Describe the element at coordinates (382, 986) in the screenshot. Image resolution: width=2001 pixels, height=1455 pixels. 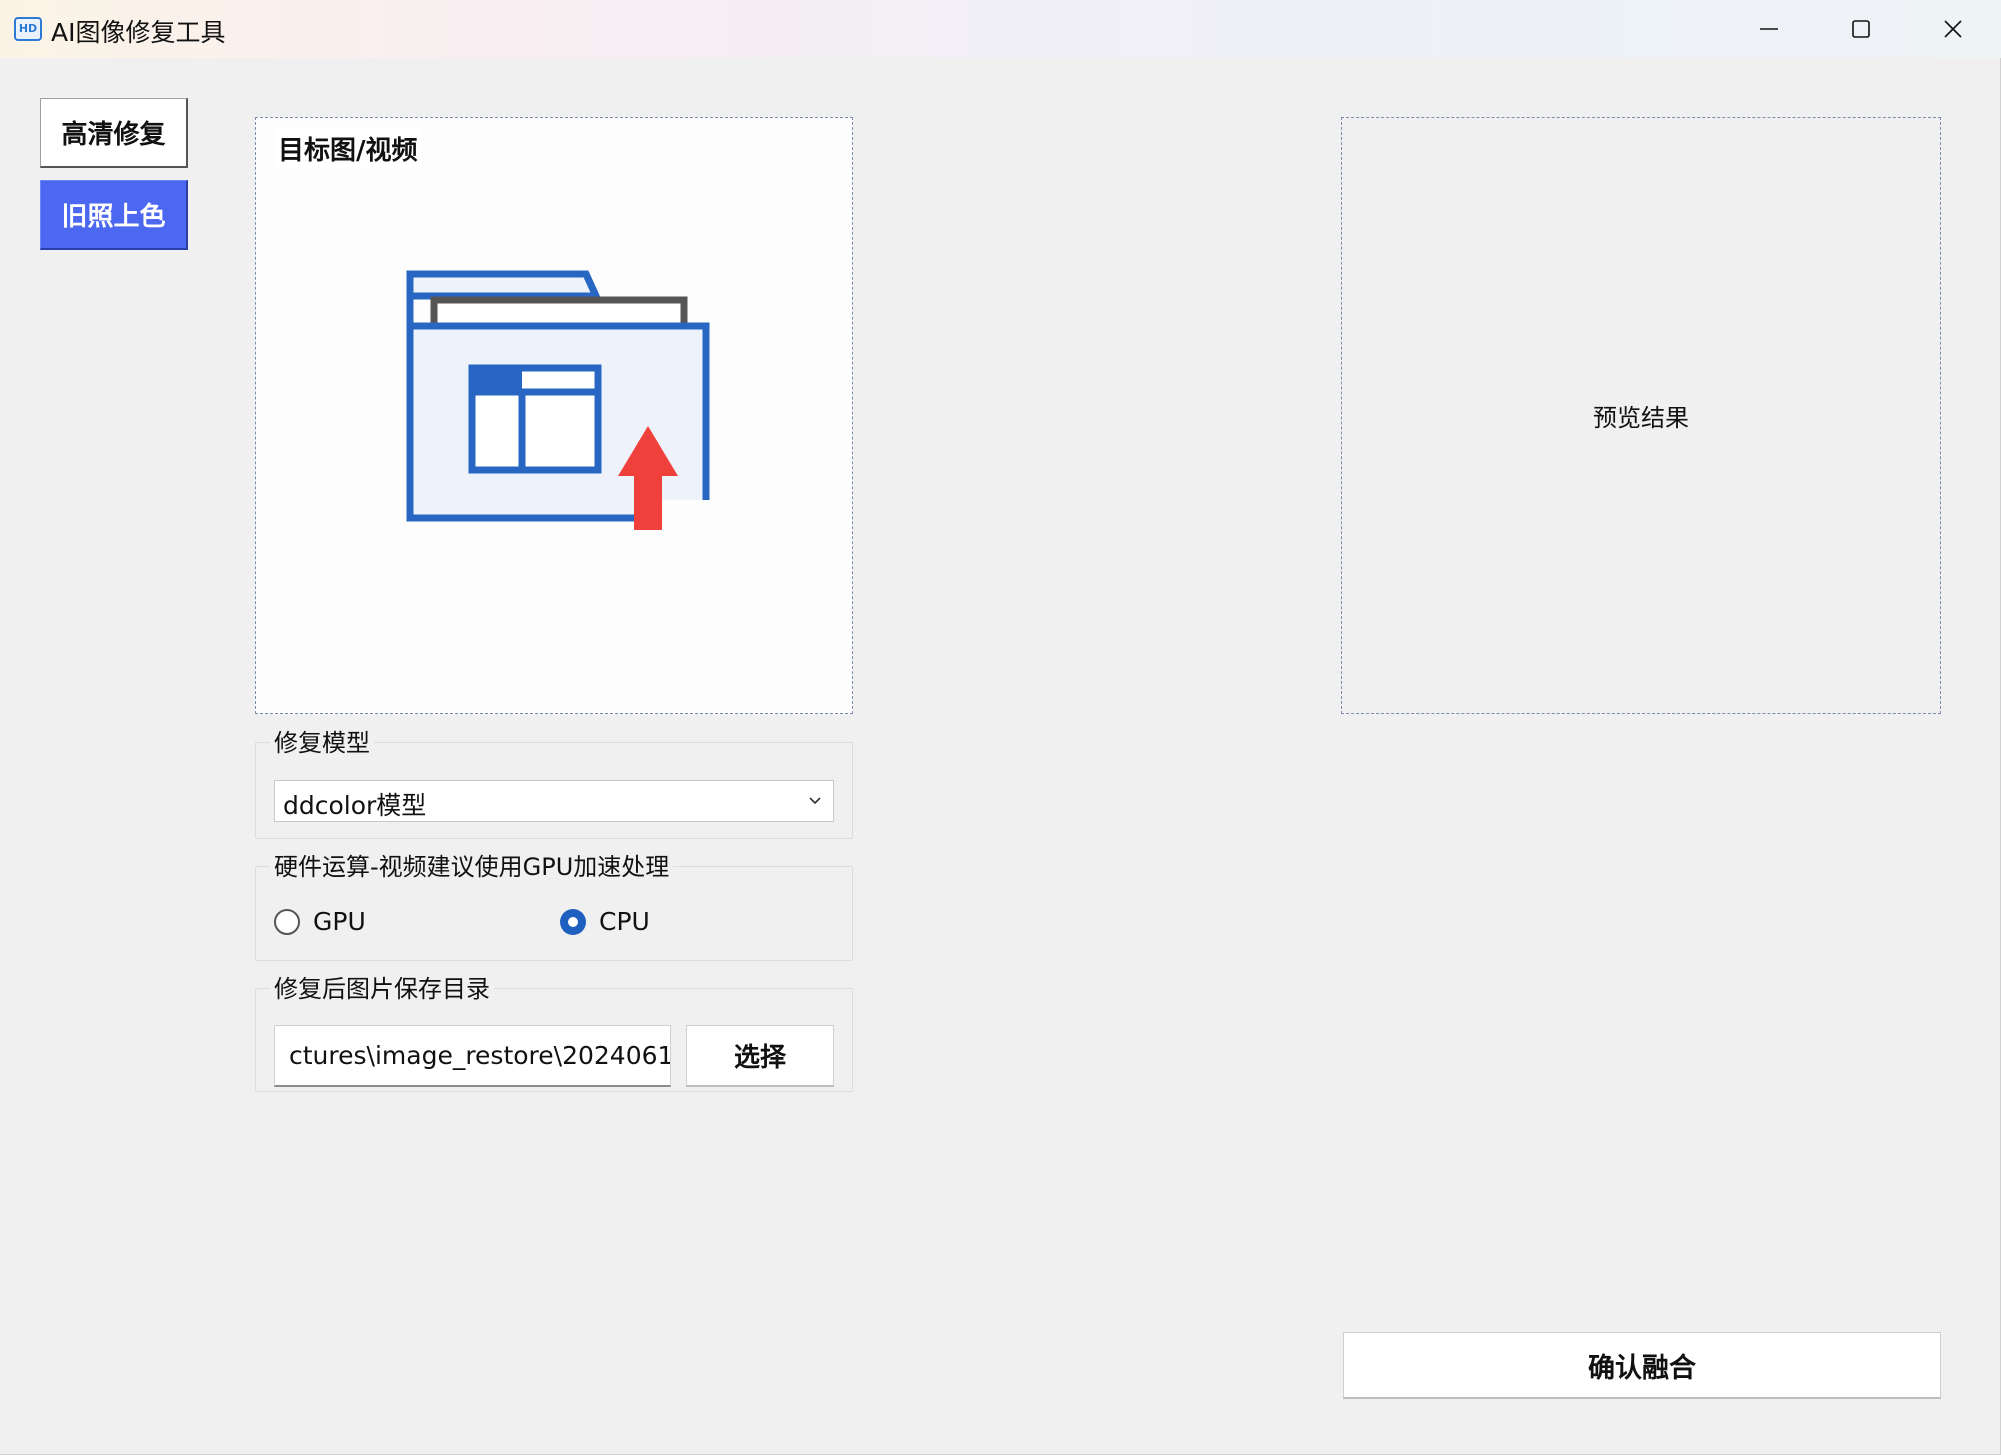
I see `save-dir-group-title: 修复后图片保存目录` at that location.